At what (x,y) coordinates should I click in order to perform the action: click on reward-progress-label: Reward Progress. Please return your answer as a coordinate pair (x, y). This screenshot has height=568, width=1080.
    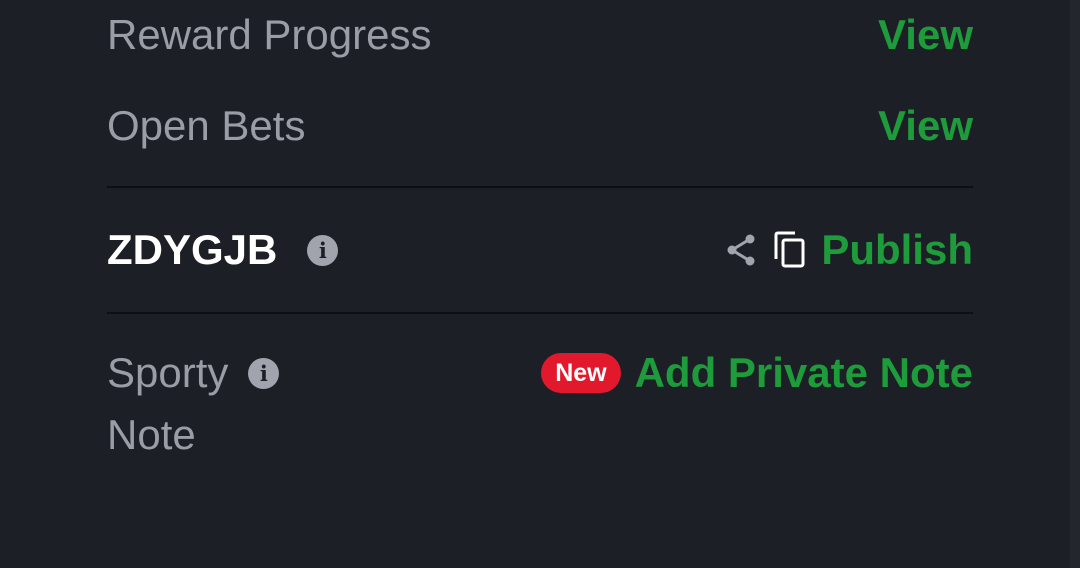
    Looking at the image, I should click on (269, 34).